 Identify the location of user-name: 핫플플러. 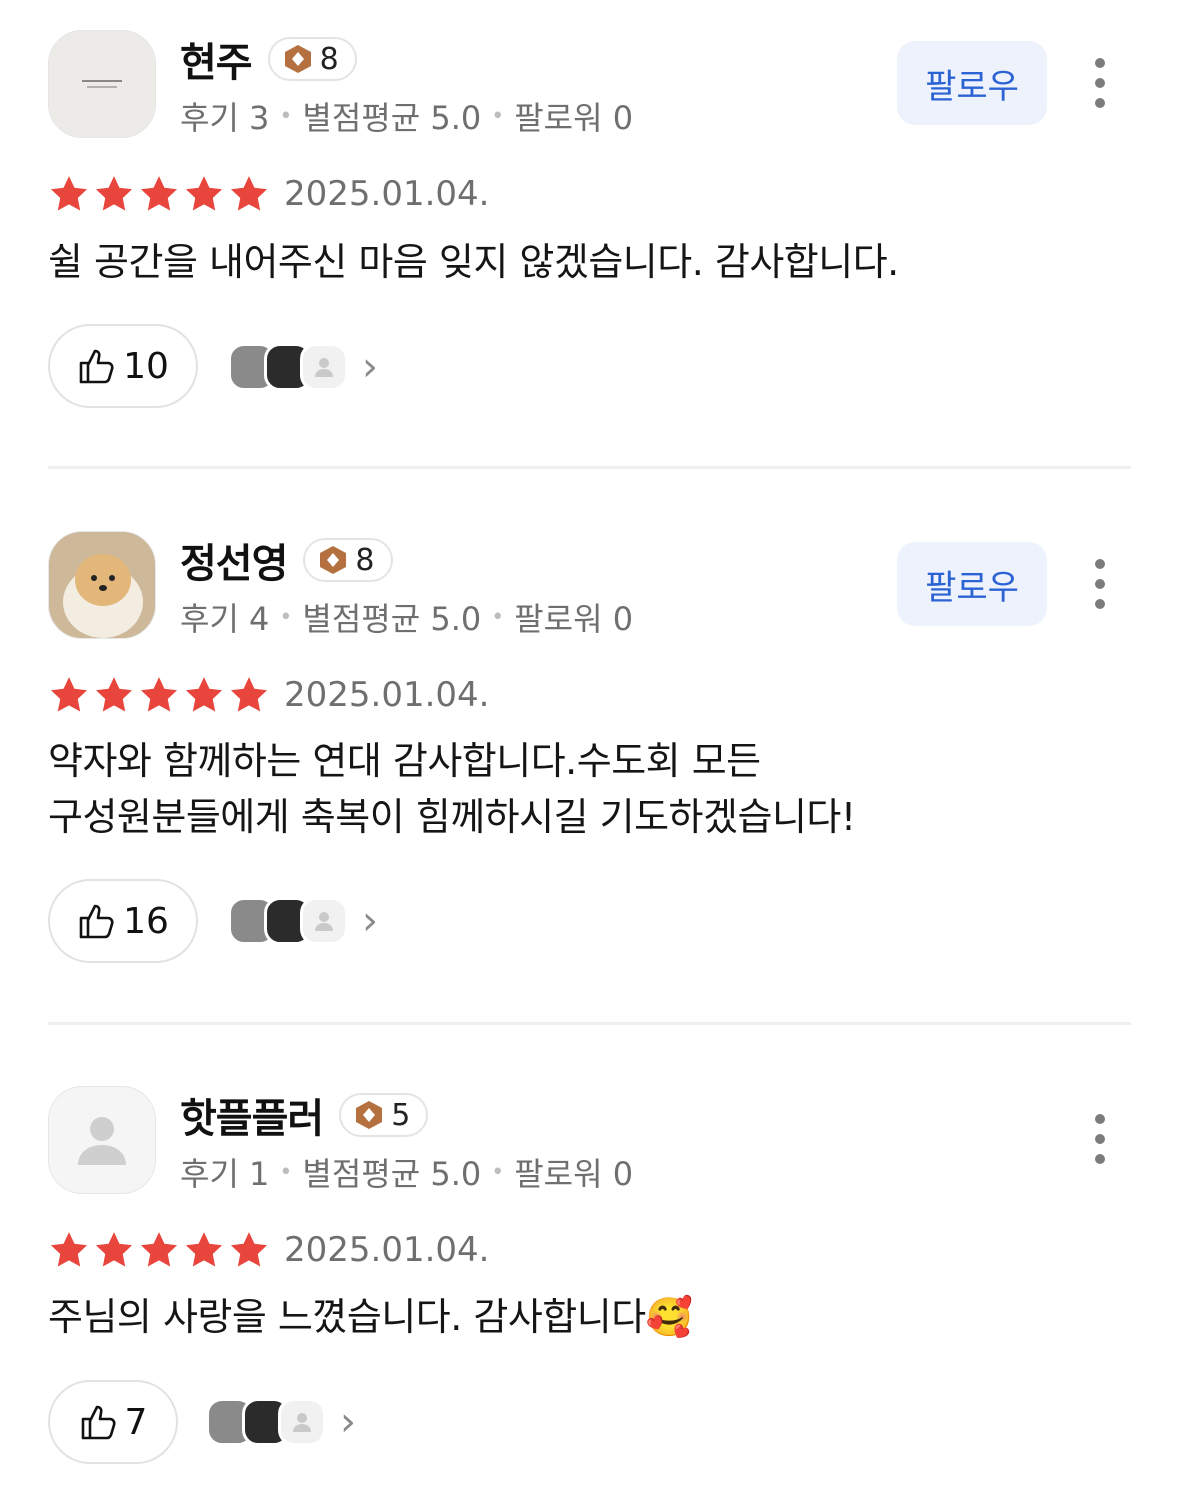
(252, 1115).